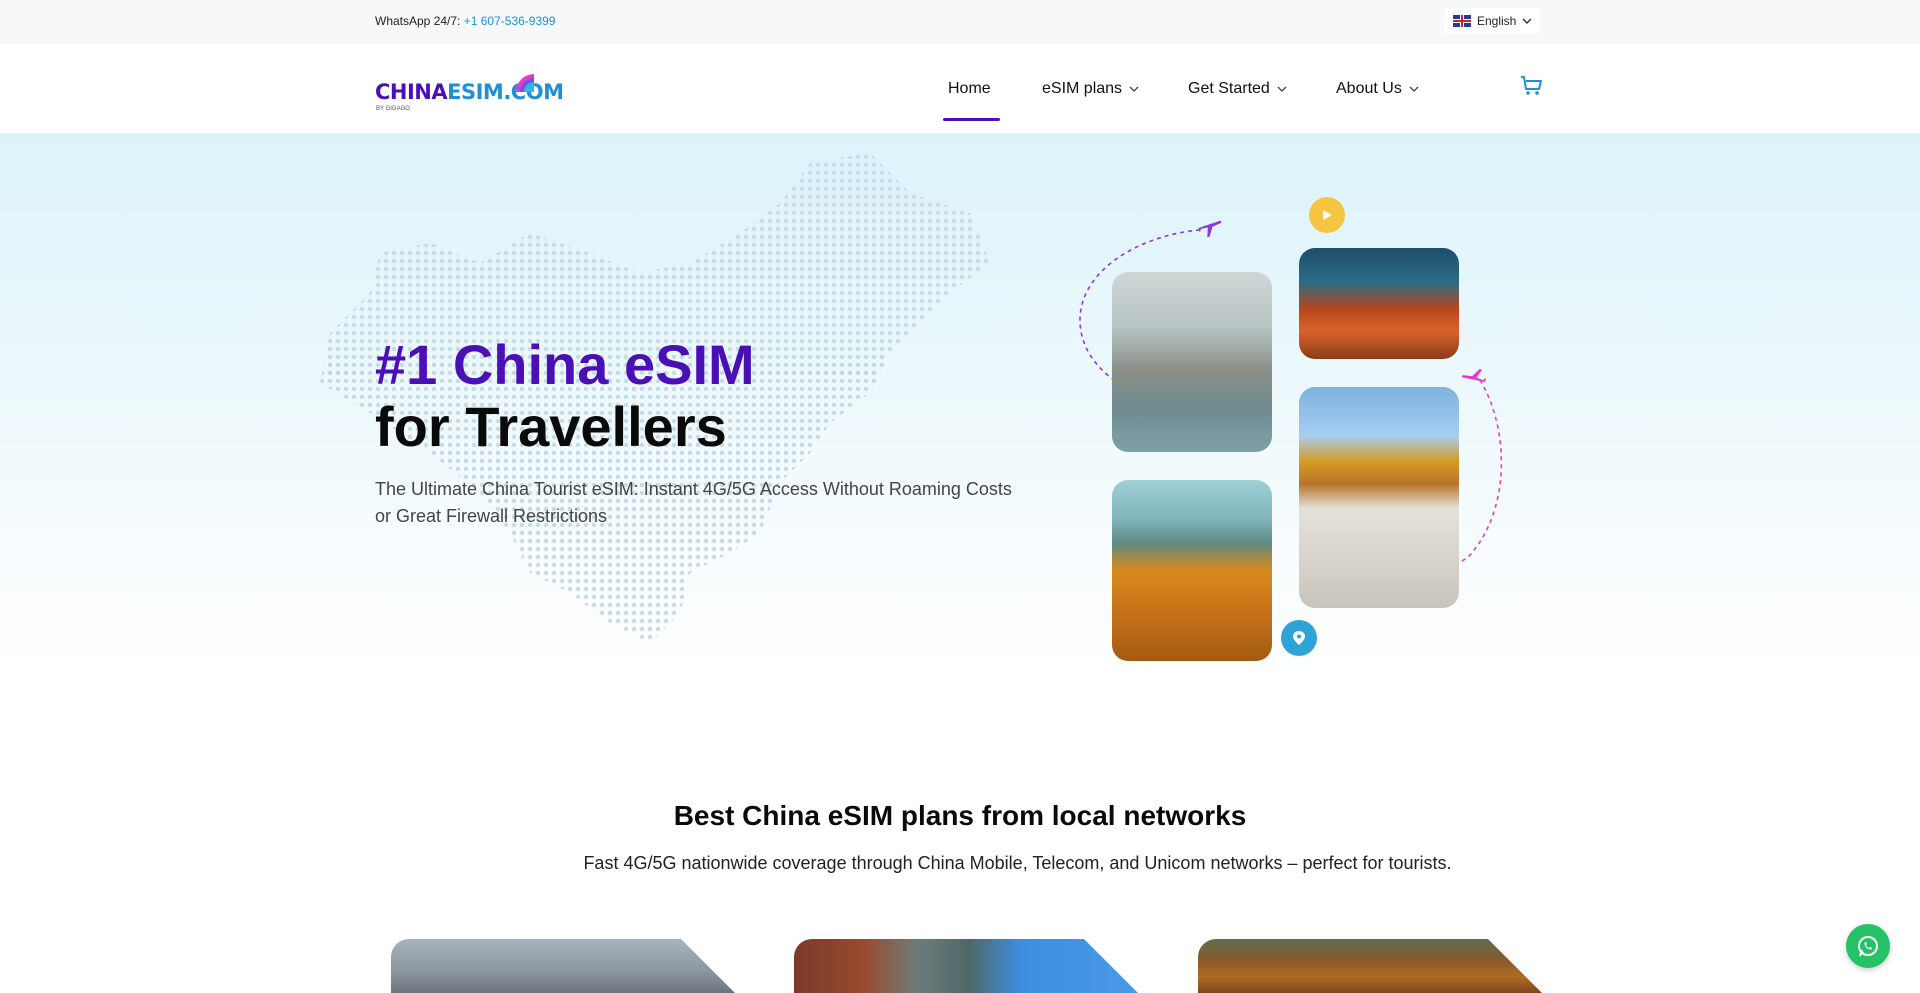 This screenshot has height=993, width=1920. I want to click on uk-flag-icon, so click(1462, 21).